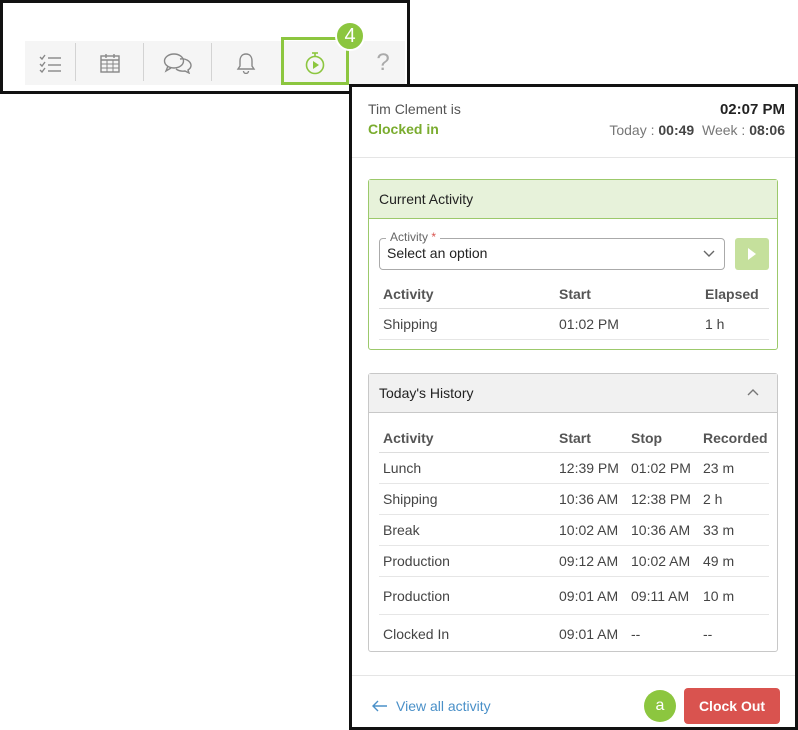  Describe the element at coordinates (767, 130) in the screenshot. I see `week-value: 08:06` at that location.